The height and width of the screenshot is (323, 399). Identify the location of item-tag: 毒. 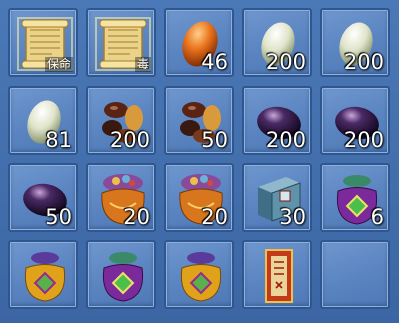
(142, 64).